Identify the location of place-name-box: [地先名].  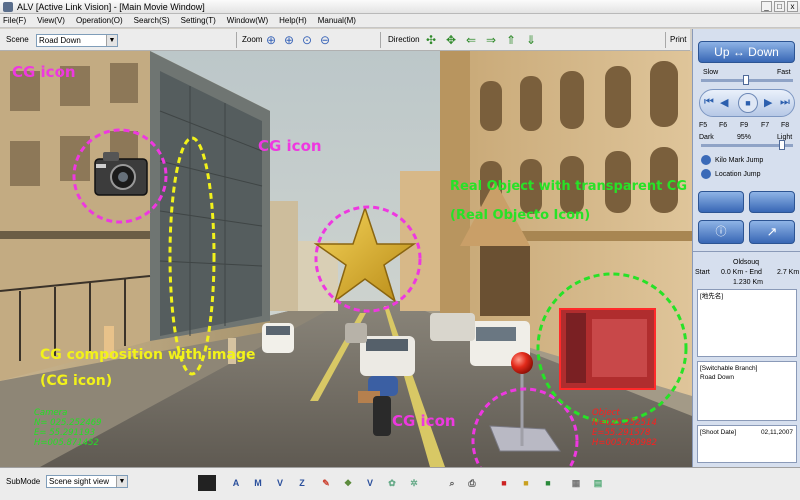
(747, 323).